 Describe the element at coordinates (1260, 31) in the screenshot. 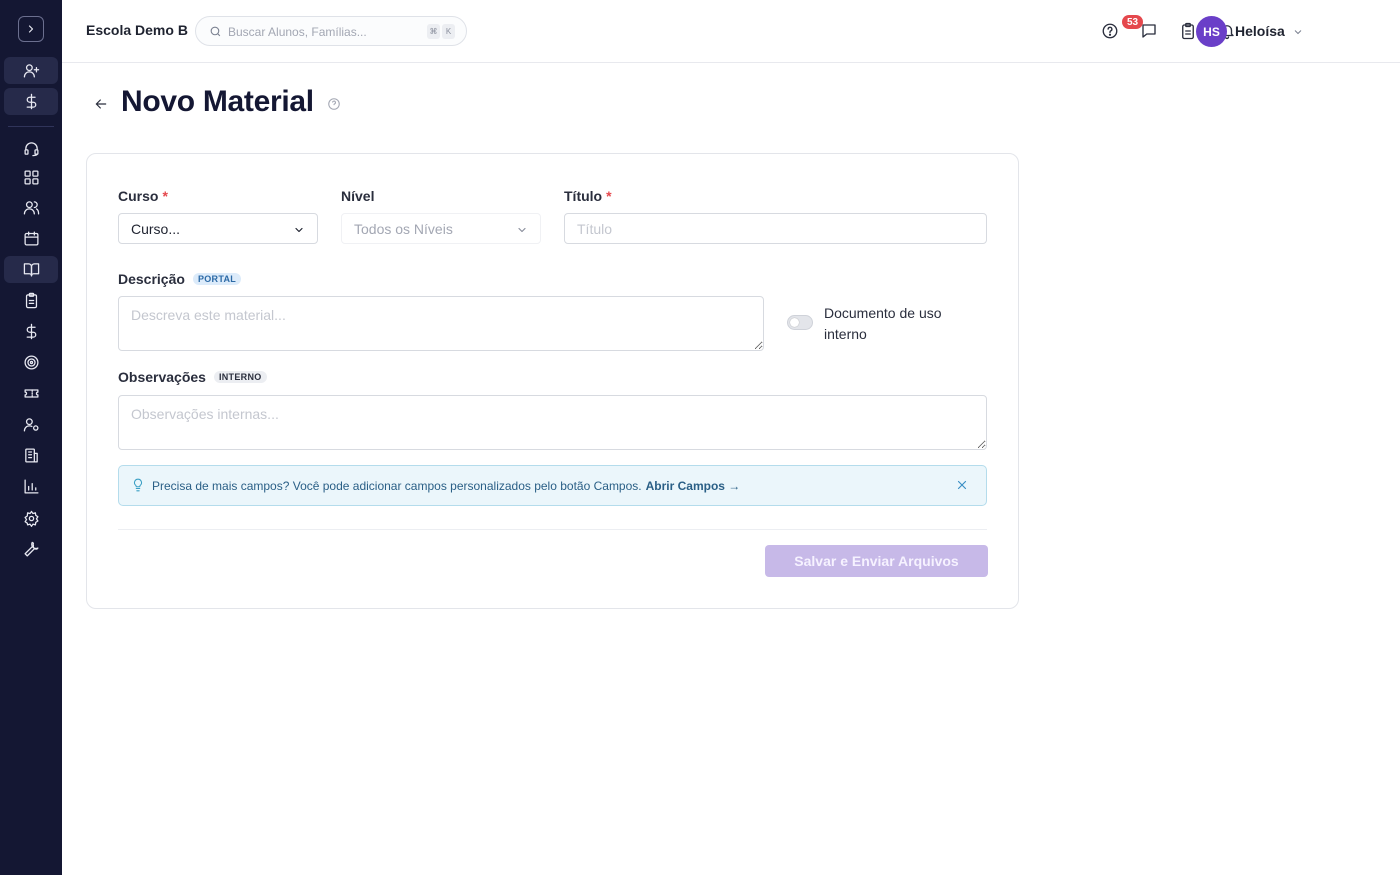

I see `user-name: Heloísa` at that location.